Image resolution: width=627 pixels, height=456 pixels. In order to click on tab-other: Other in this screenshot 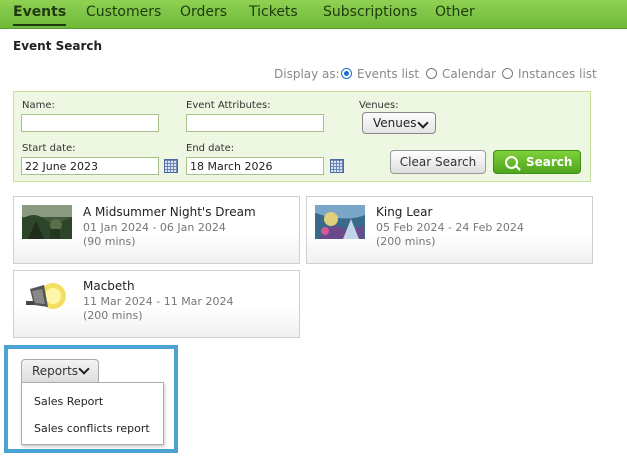, I will do `click(455, 14)`.